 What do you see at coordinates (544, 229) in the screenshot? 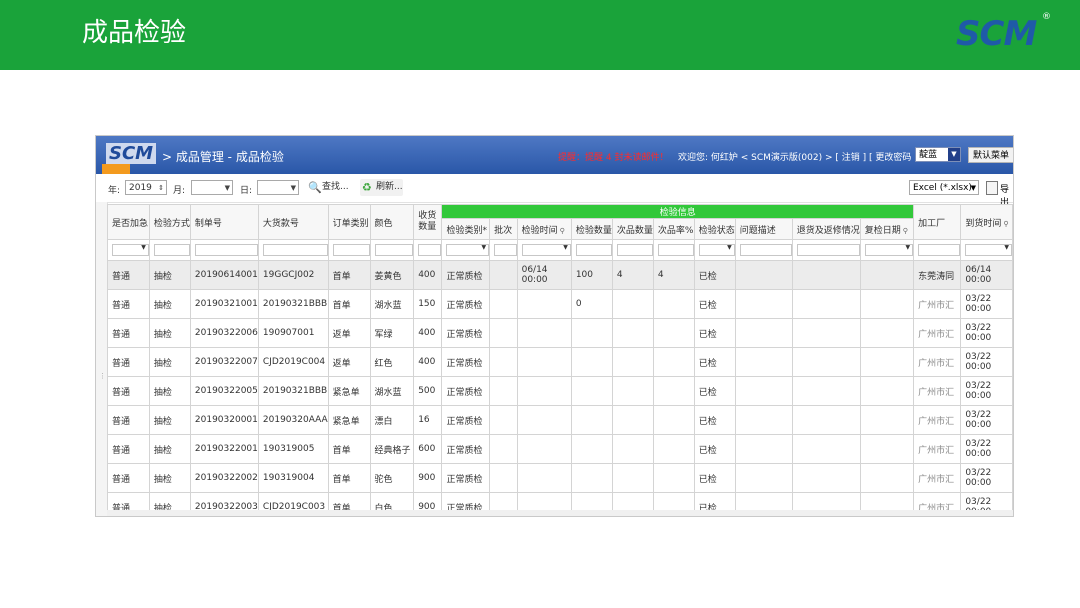
I see `col-header-insp-time: 检验时间 ⚲` at bounding box center [544, 229].